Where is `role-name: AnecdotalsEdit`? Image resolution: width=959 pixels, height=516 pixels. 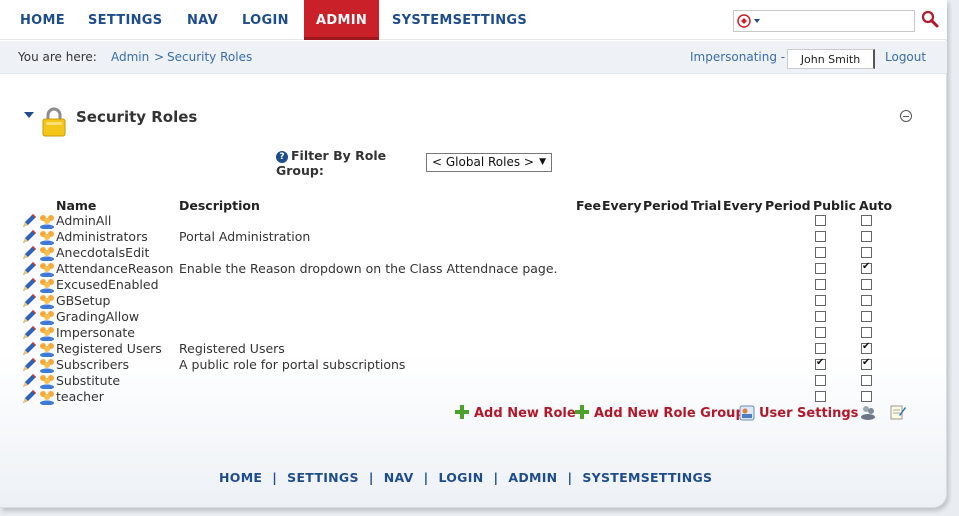 role-name: AnecdotalsEdit is located at coordinates (103, 252).